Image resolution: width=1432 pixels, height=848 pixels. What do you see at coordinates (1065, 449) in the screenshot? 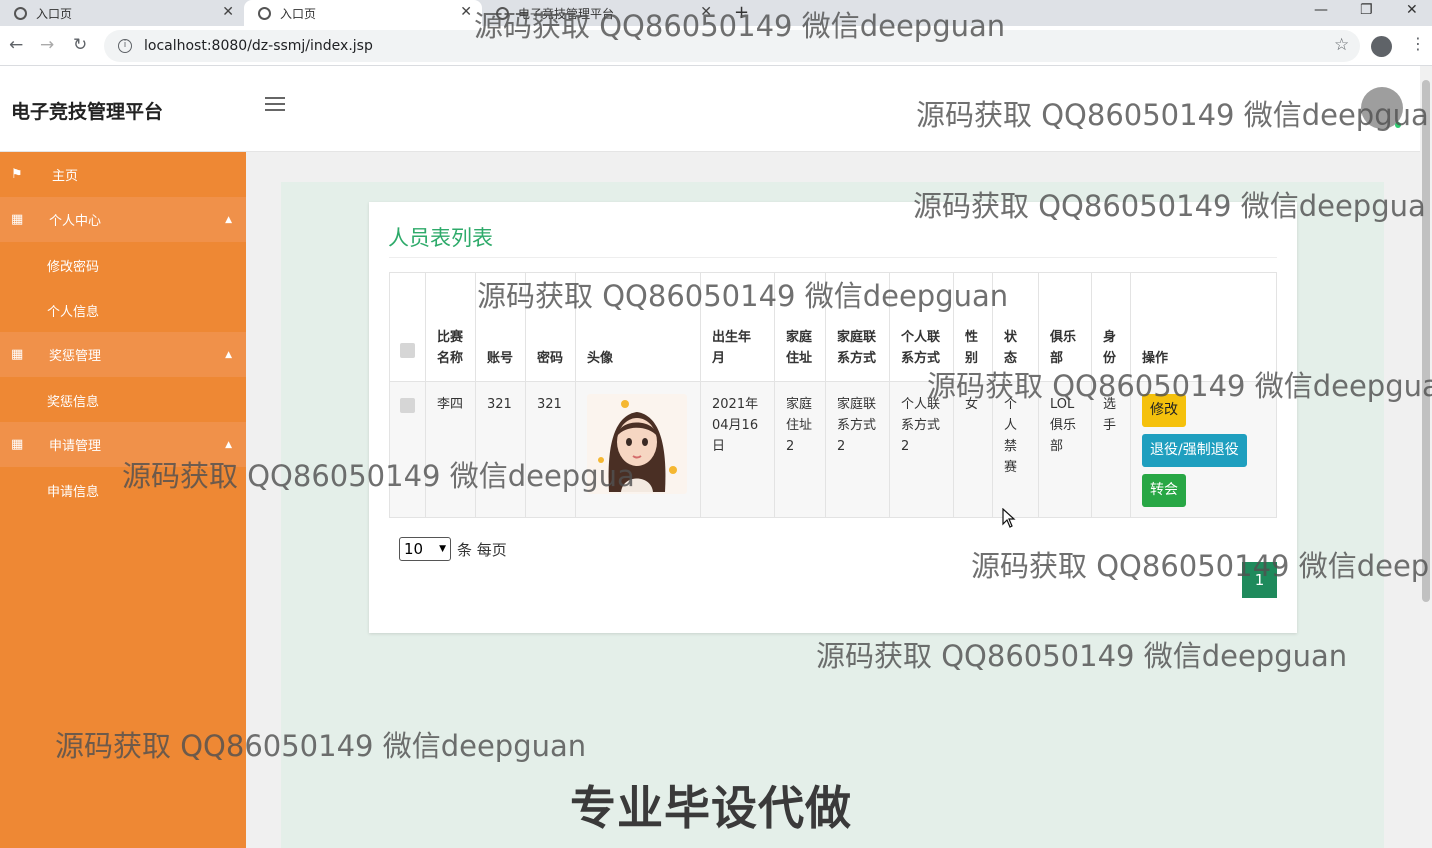
I see `cell-club: LOL俱乐部` at bounding box center [1065, 449].